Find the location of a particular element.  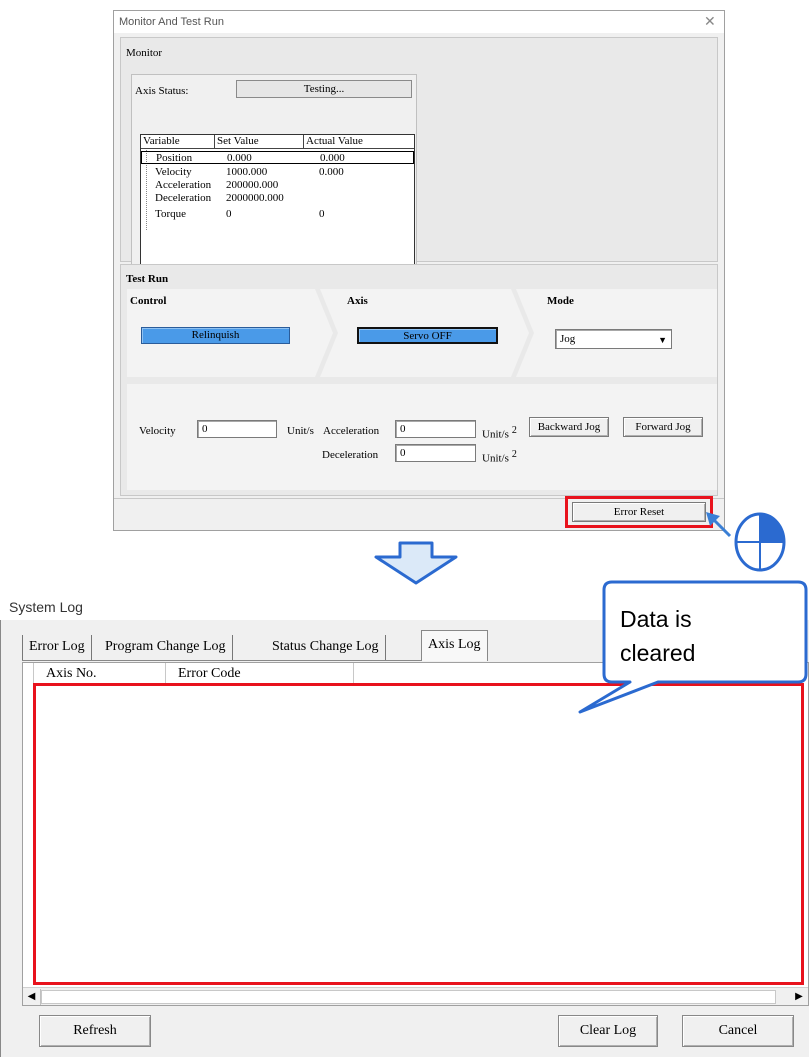

deceleration-label: Deceleration is located at coordinates (350, 455).